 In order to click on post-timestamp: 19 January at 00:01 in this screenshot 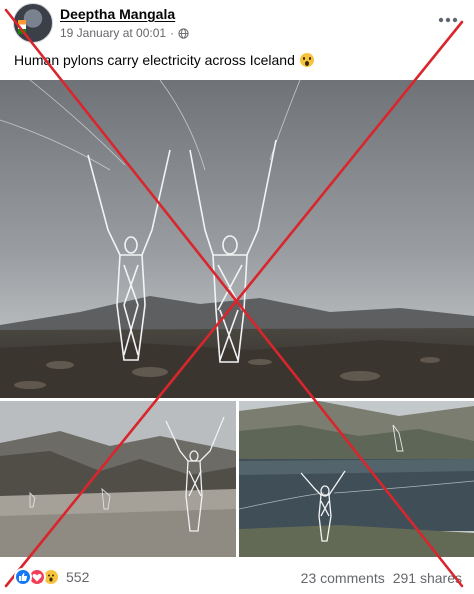, I will do `click(113, 33)`.